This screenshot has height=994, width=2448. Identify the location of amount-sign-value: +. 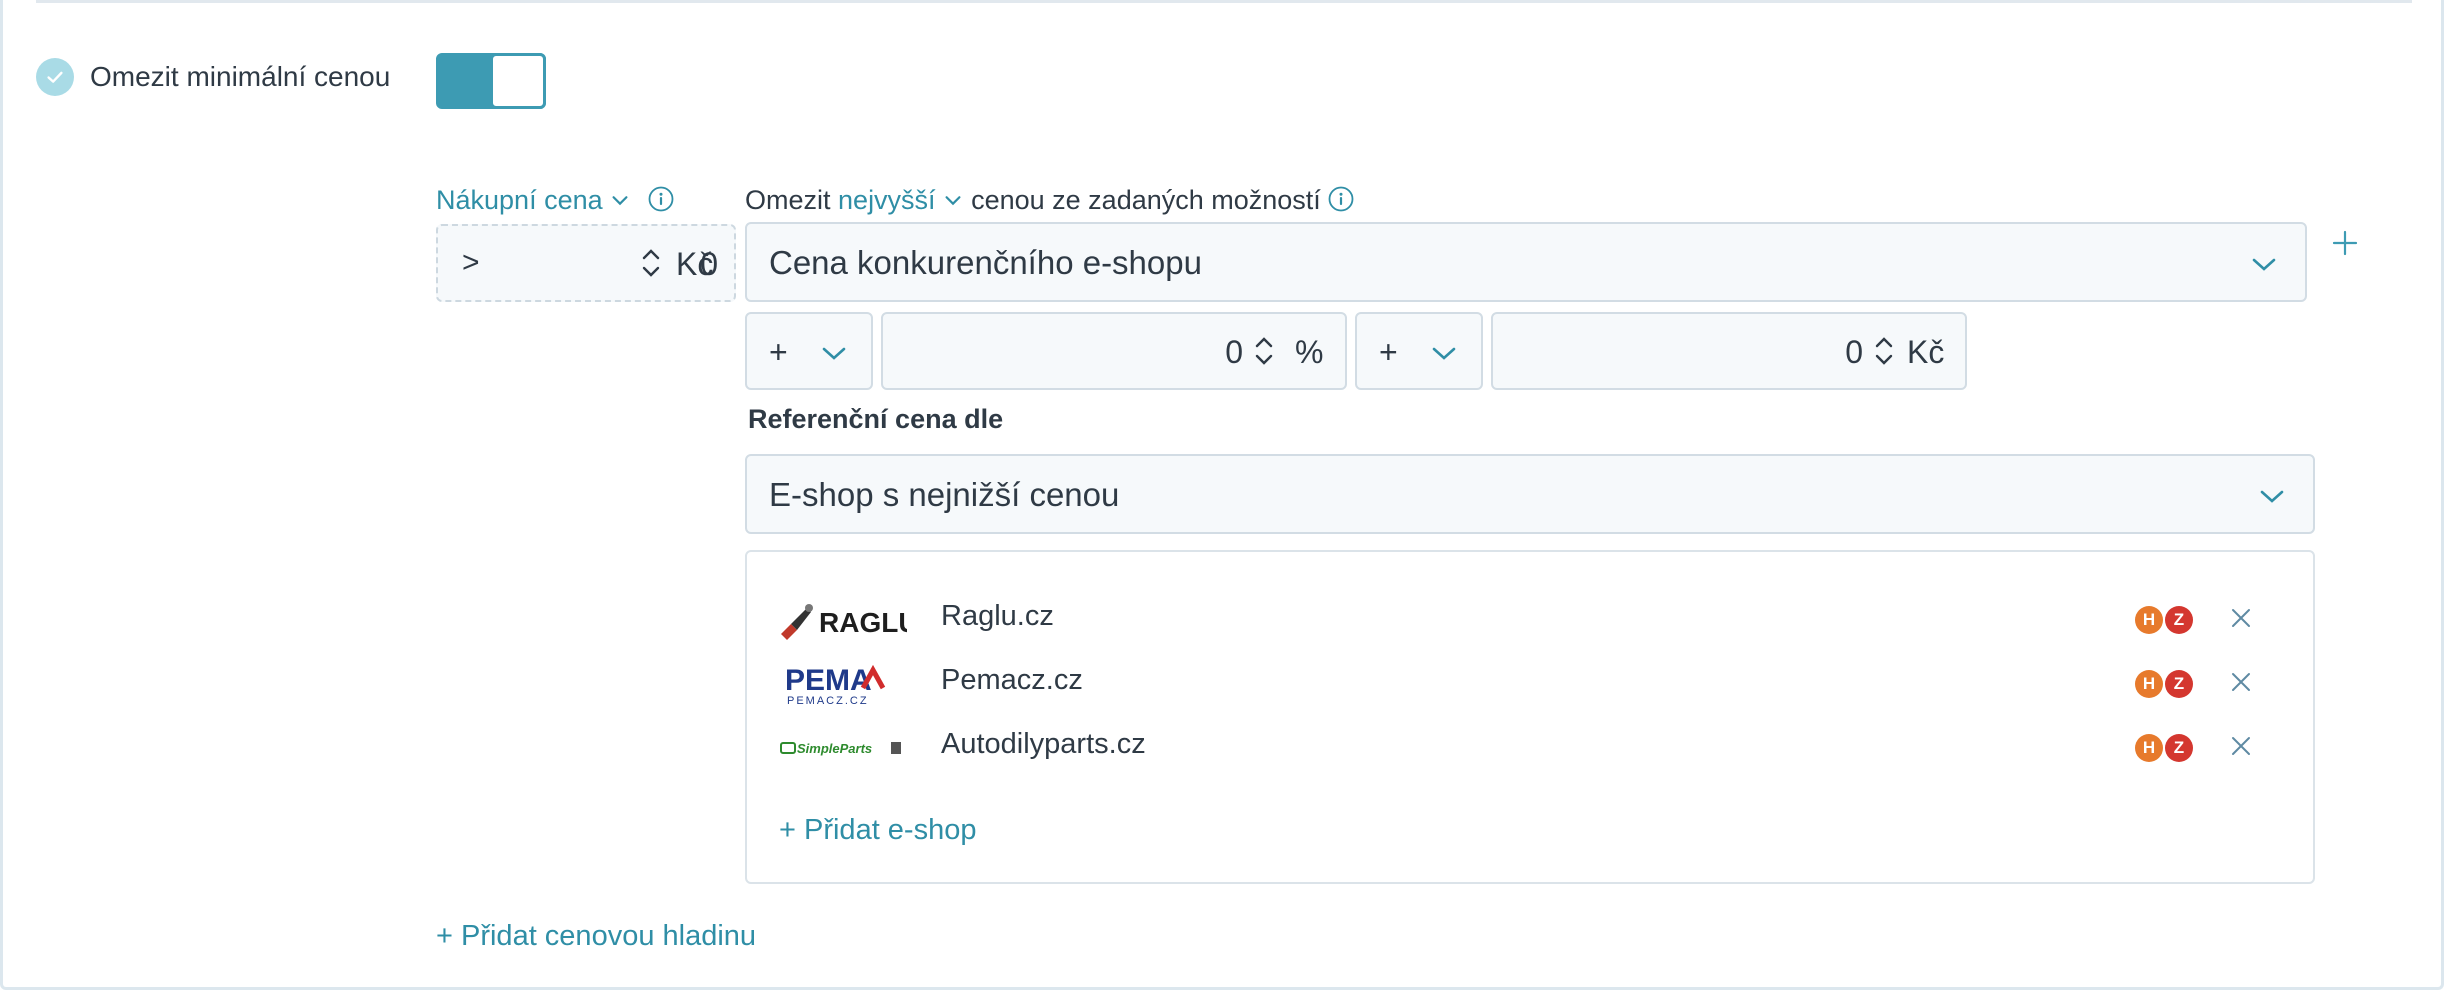
(1388, 352).